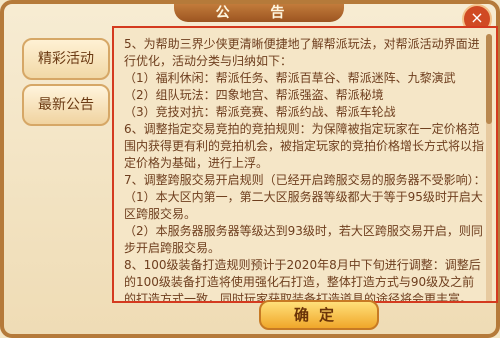 This screenshot has width=500, height=338. What do you see at coordinates (290, 78) in the screenshot?
I see `line-5-1: （1）福利休闲：帮派任务、帮派百草谷、帮派迷阵、九黎演武` at bounding box center [290, 78].